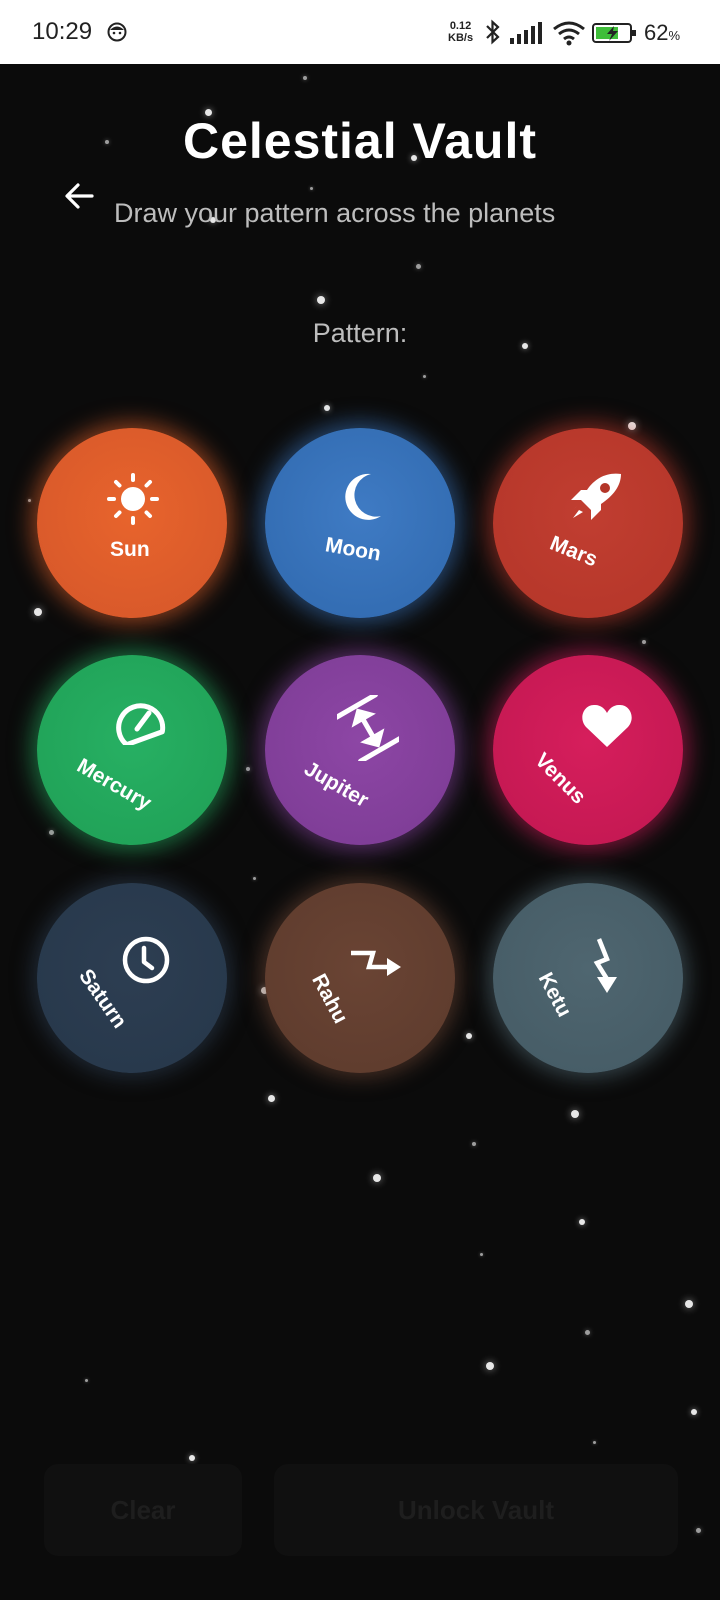  What do you see at coordinates (560, 778) in the screenshot?
I see `planet-label: Venus` at bounding box center [560, 778].